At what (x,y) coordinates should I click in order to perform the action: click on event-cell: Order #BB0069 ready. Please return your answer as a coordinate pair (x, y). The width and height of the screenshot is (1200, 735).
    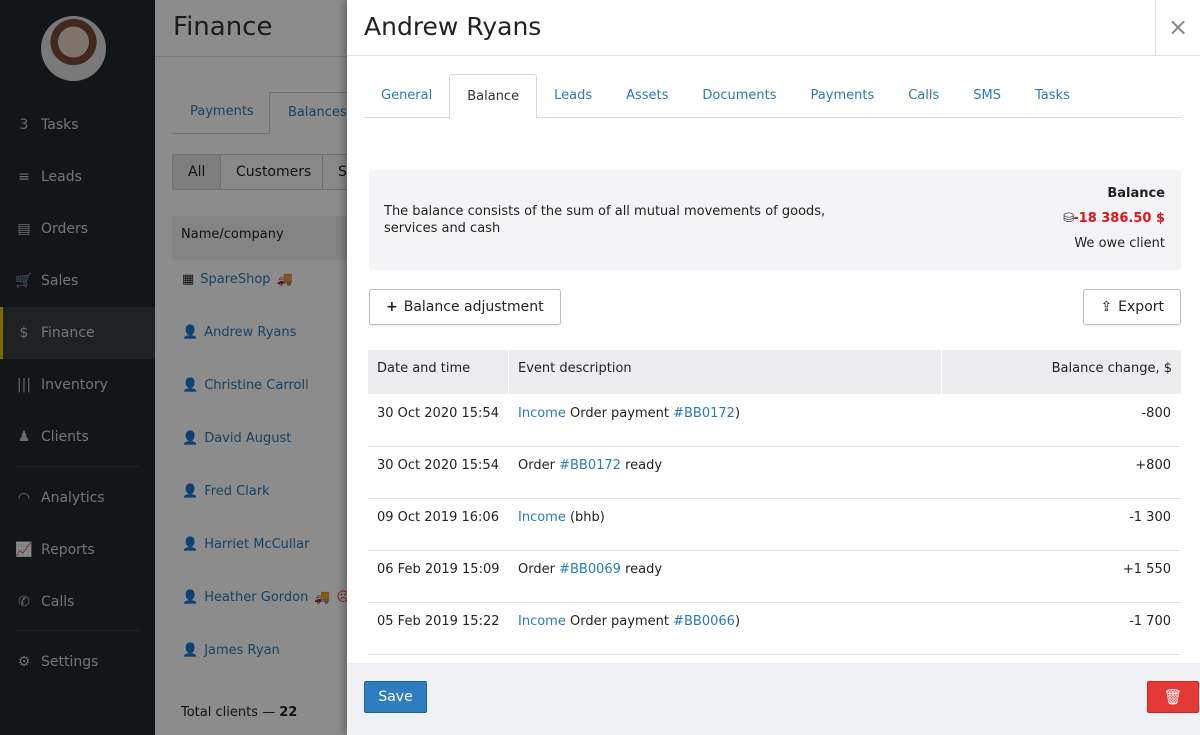
    Looking at the image, I should click on (590, 569).